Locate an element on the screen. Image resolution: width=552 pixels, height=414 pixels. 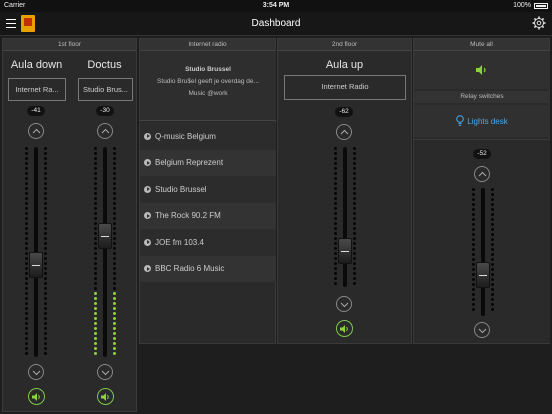
gear-icon is located at coordinates (539, 23).